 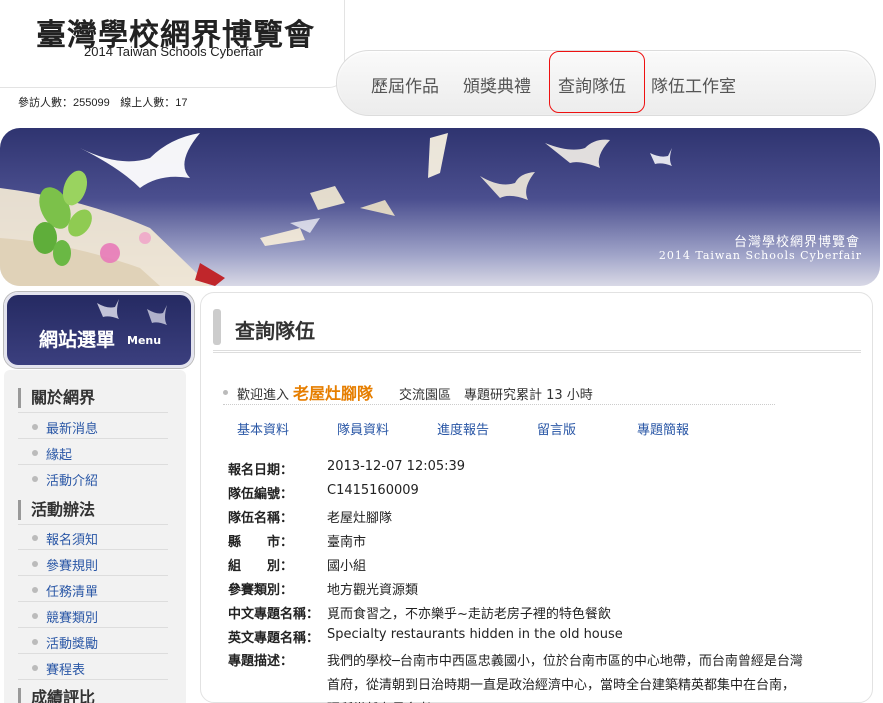 I want to click on sidebar-item-news: 最新消息, so click(x=65, y=427).